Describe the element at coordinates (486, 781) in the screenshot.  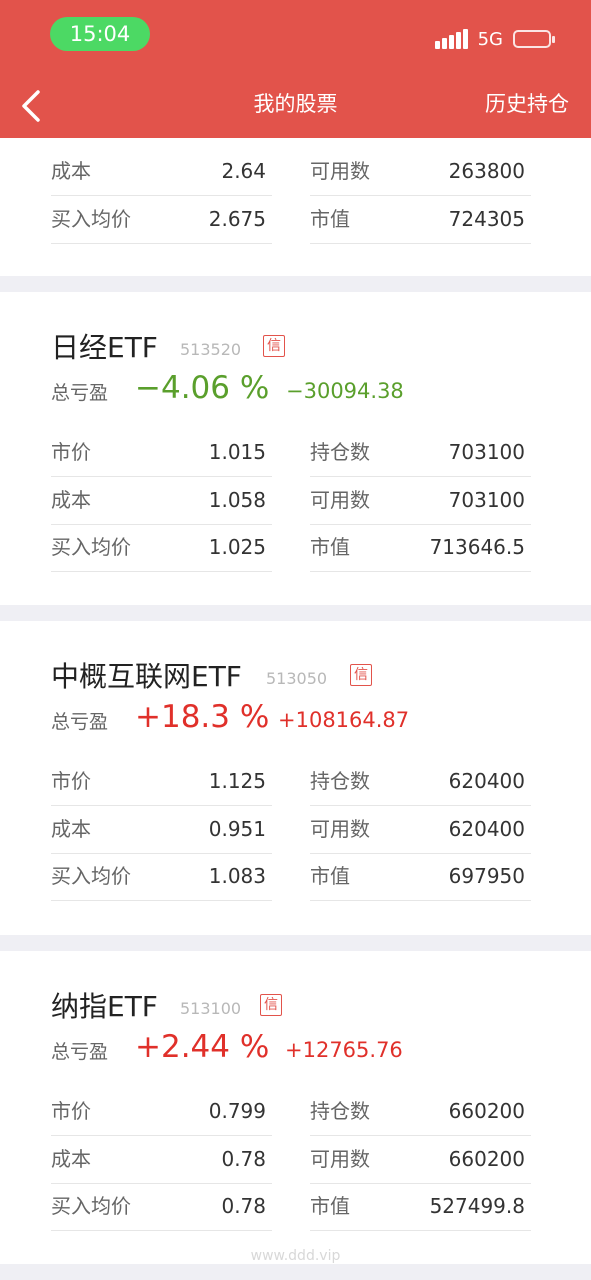
I see `value-holding: 620400` at that location.